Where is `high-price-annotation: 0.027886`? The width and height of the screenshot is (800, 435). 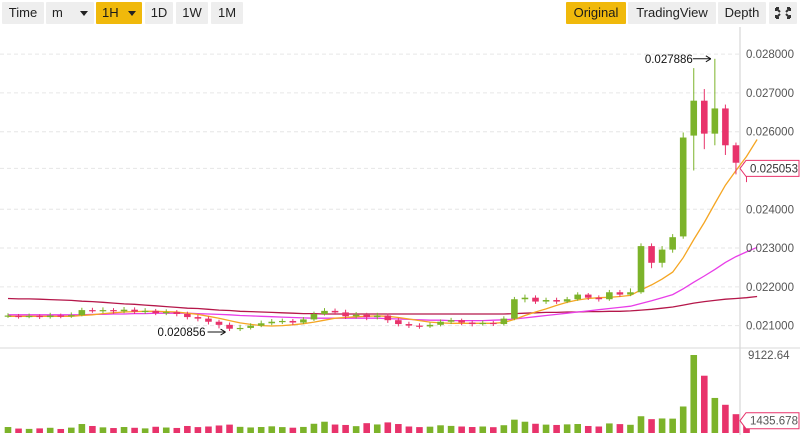 high-price-annotation: 0.027886 is located at coordinates (669, 60).